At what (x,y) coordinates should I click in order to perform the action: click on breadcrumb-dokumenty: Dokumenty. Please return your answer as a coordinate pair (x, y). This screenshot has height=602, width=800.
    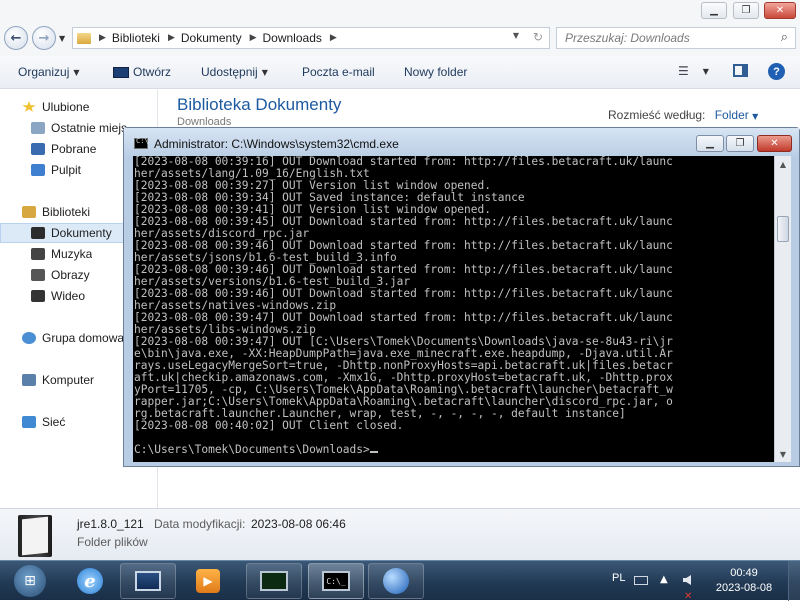
    Looking at the image, I should click on (211, 38).